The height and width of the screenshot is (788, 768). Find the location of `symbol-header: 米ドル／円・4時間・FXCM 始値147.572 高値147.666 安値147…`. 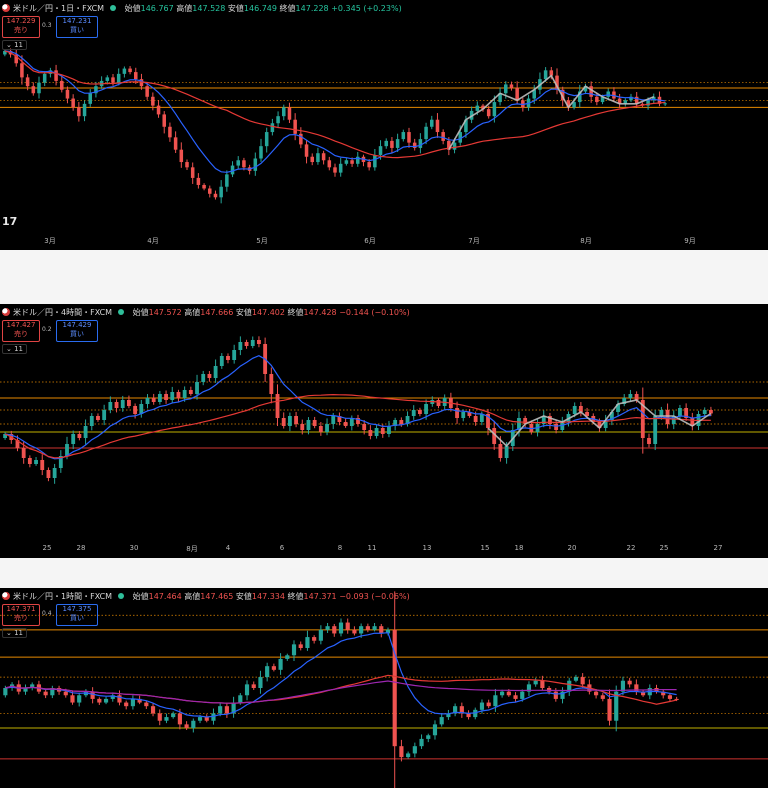

symbol-header: 米ドル／円・4時間・FXCM 始値147.572 高値147.666 安値147… is located at coordinates (206, 312).